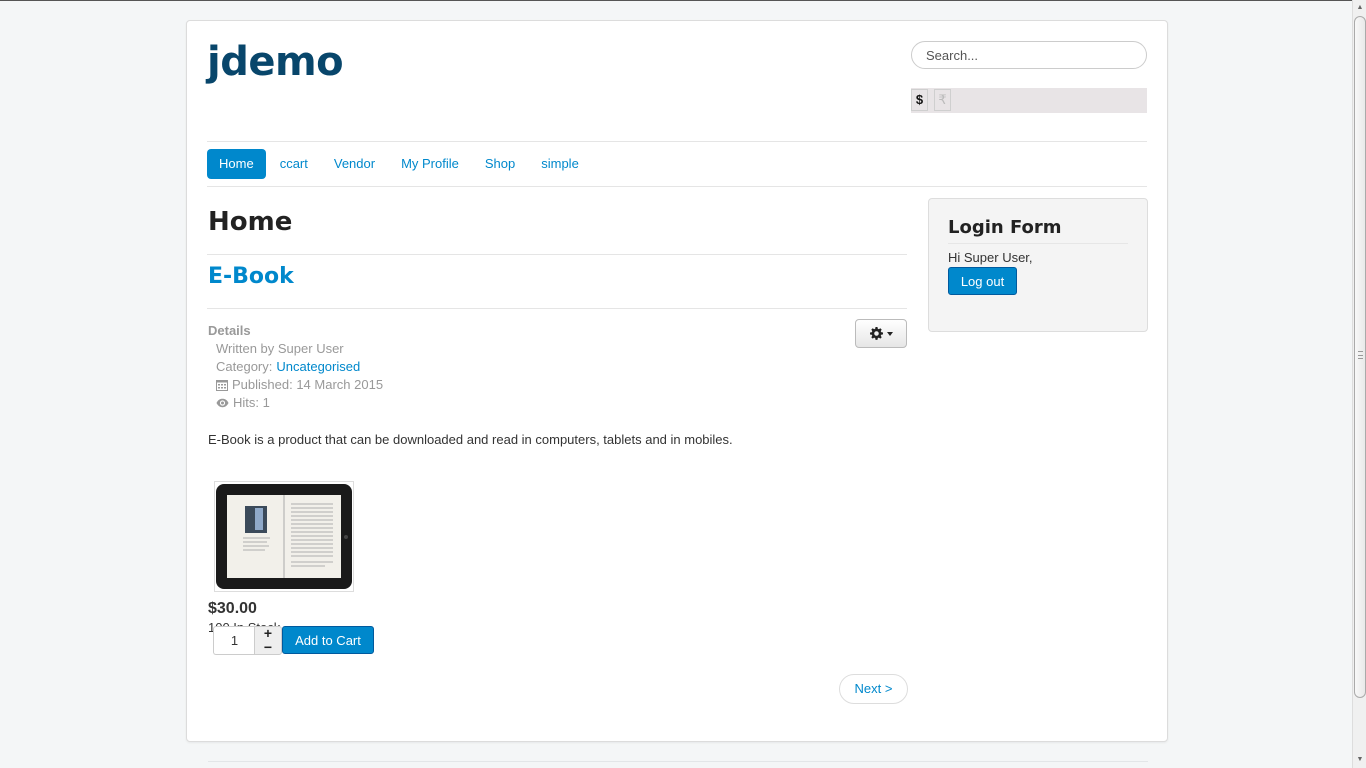 The width and height of the screenshot is (1366, 768). Describe the element at coordinates (1360, 760) in the screenshot. I see `scroll-down-arrow-icon: ▼` at that location.